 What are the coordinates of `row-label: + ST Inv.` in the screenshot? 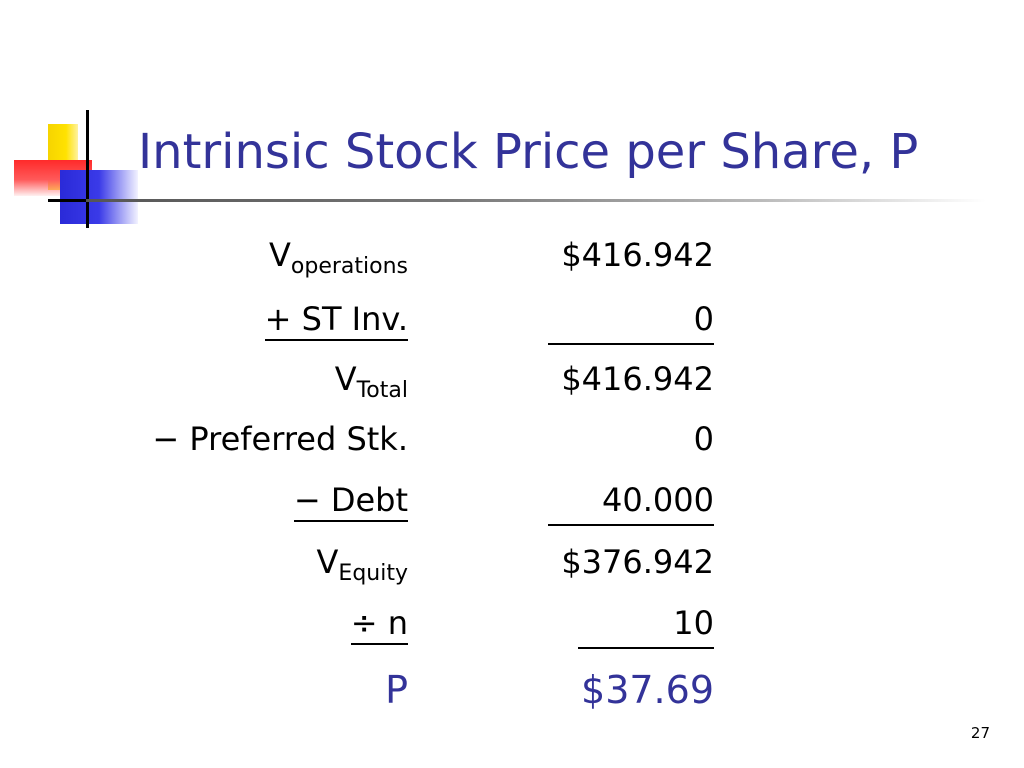 It's located at (336, 319).